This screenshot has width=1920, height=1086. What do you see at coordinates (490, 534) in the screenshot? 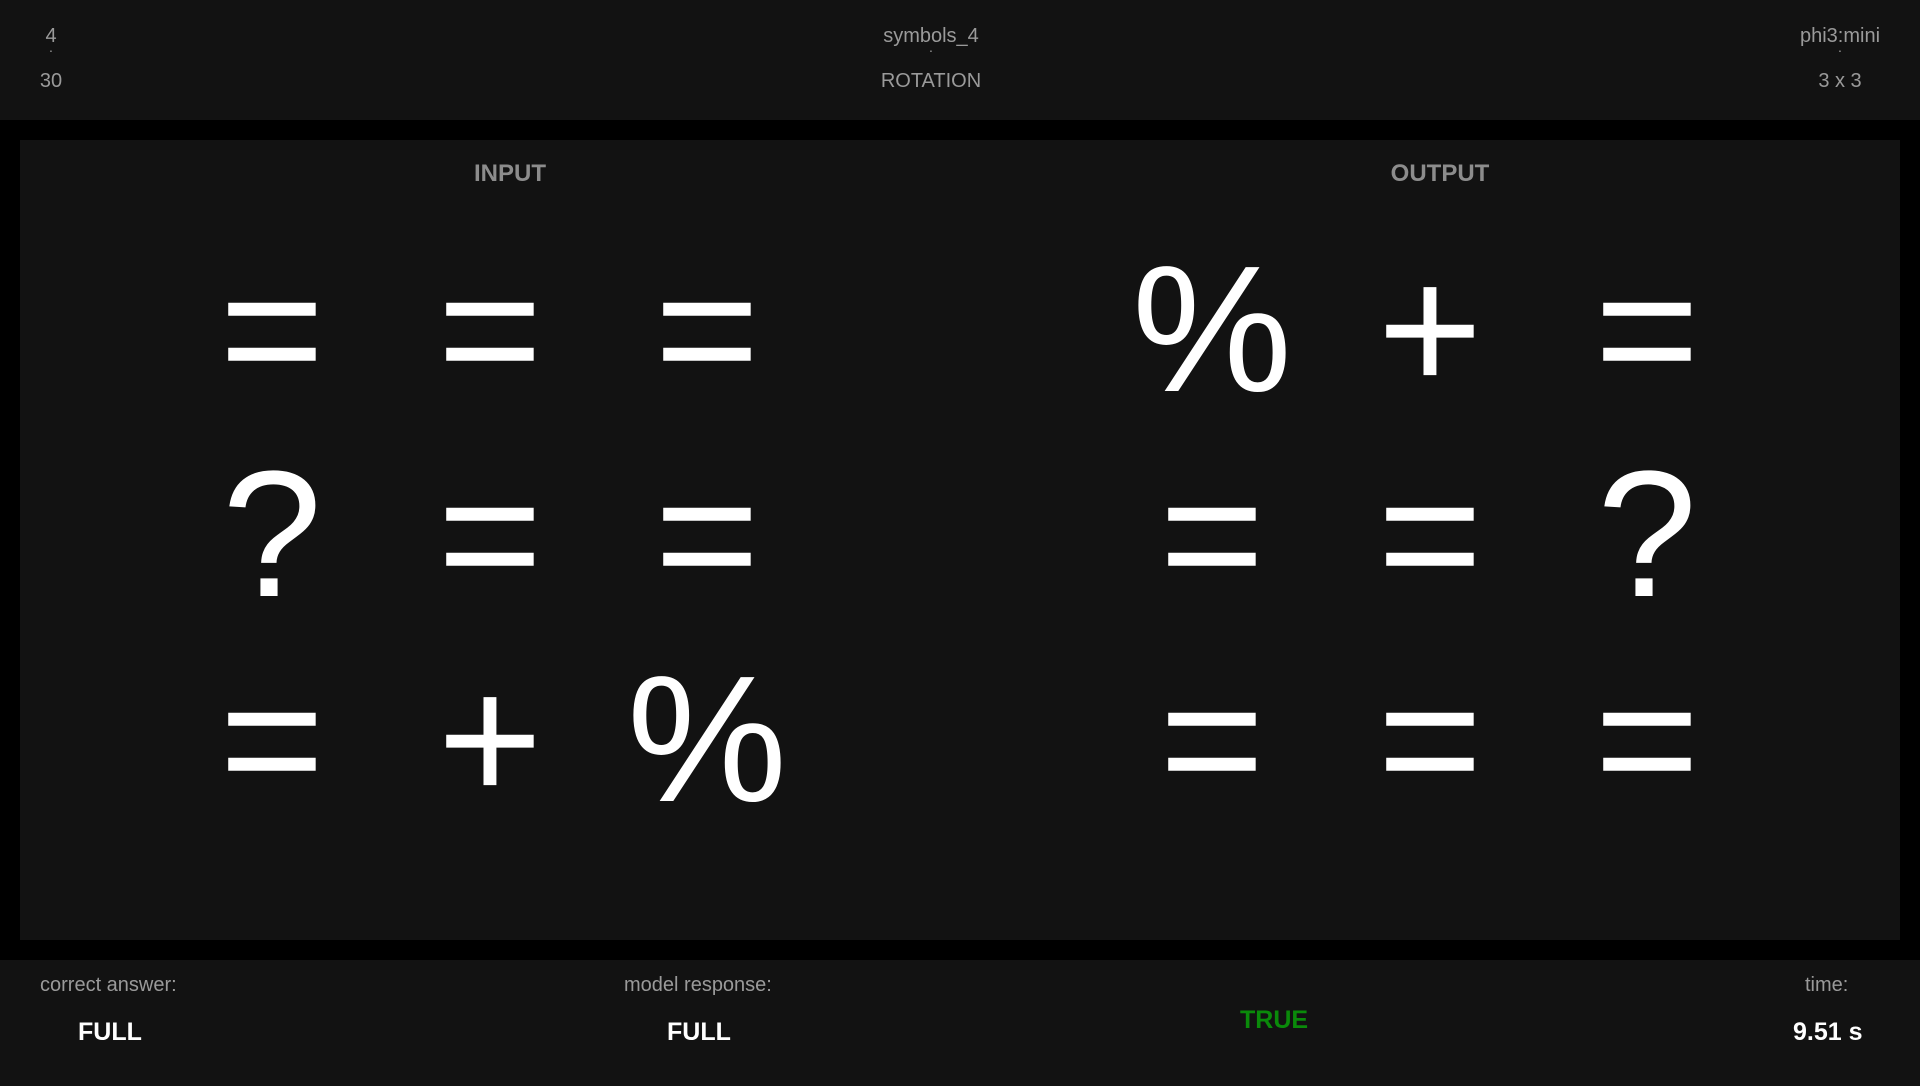
I see `input-cell-r1-c1: =` at bounding box center [490, 534].